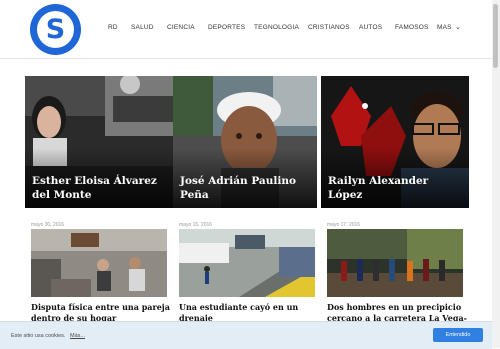 This screenshot has width=500, height=349. What do you see at coordinates (458, 335) in the screenshot?
I see `cookie-accept-button: Entendido` at bounding box center [458, 335].